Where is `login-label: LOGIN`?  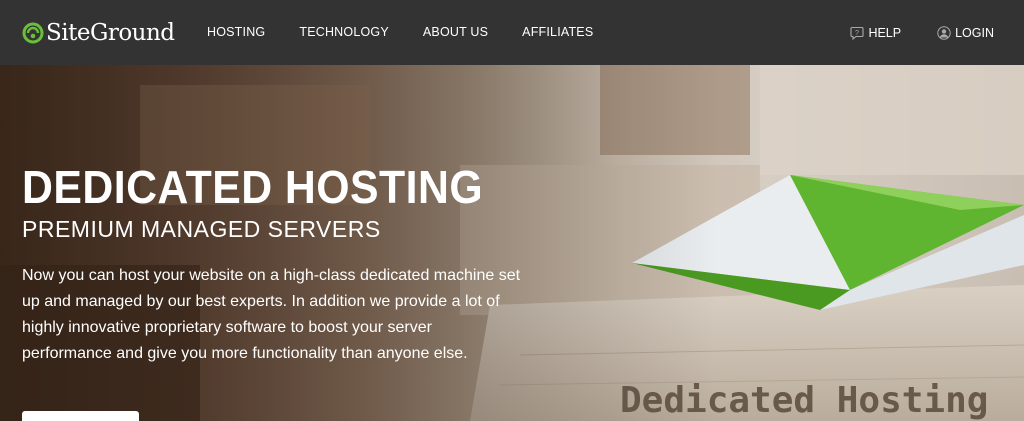 login-label: LOGIN is located at coordinates (974, 32).